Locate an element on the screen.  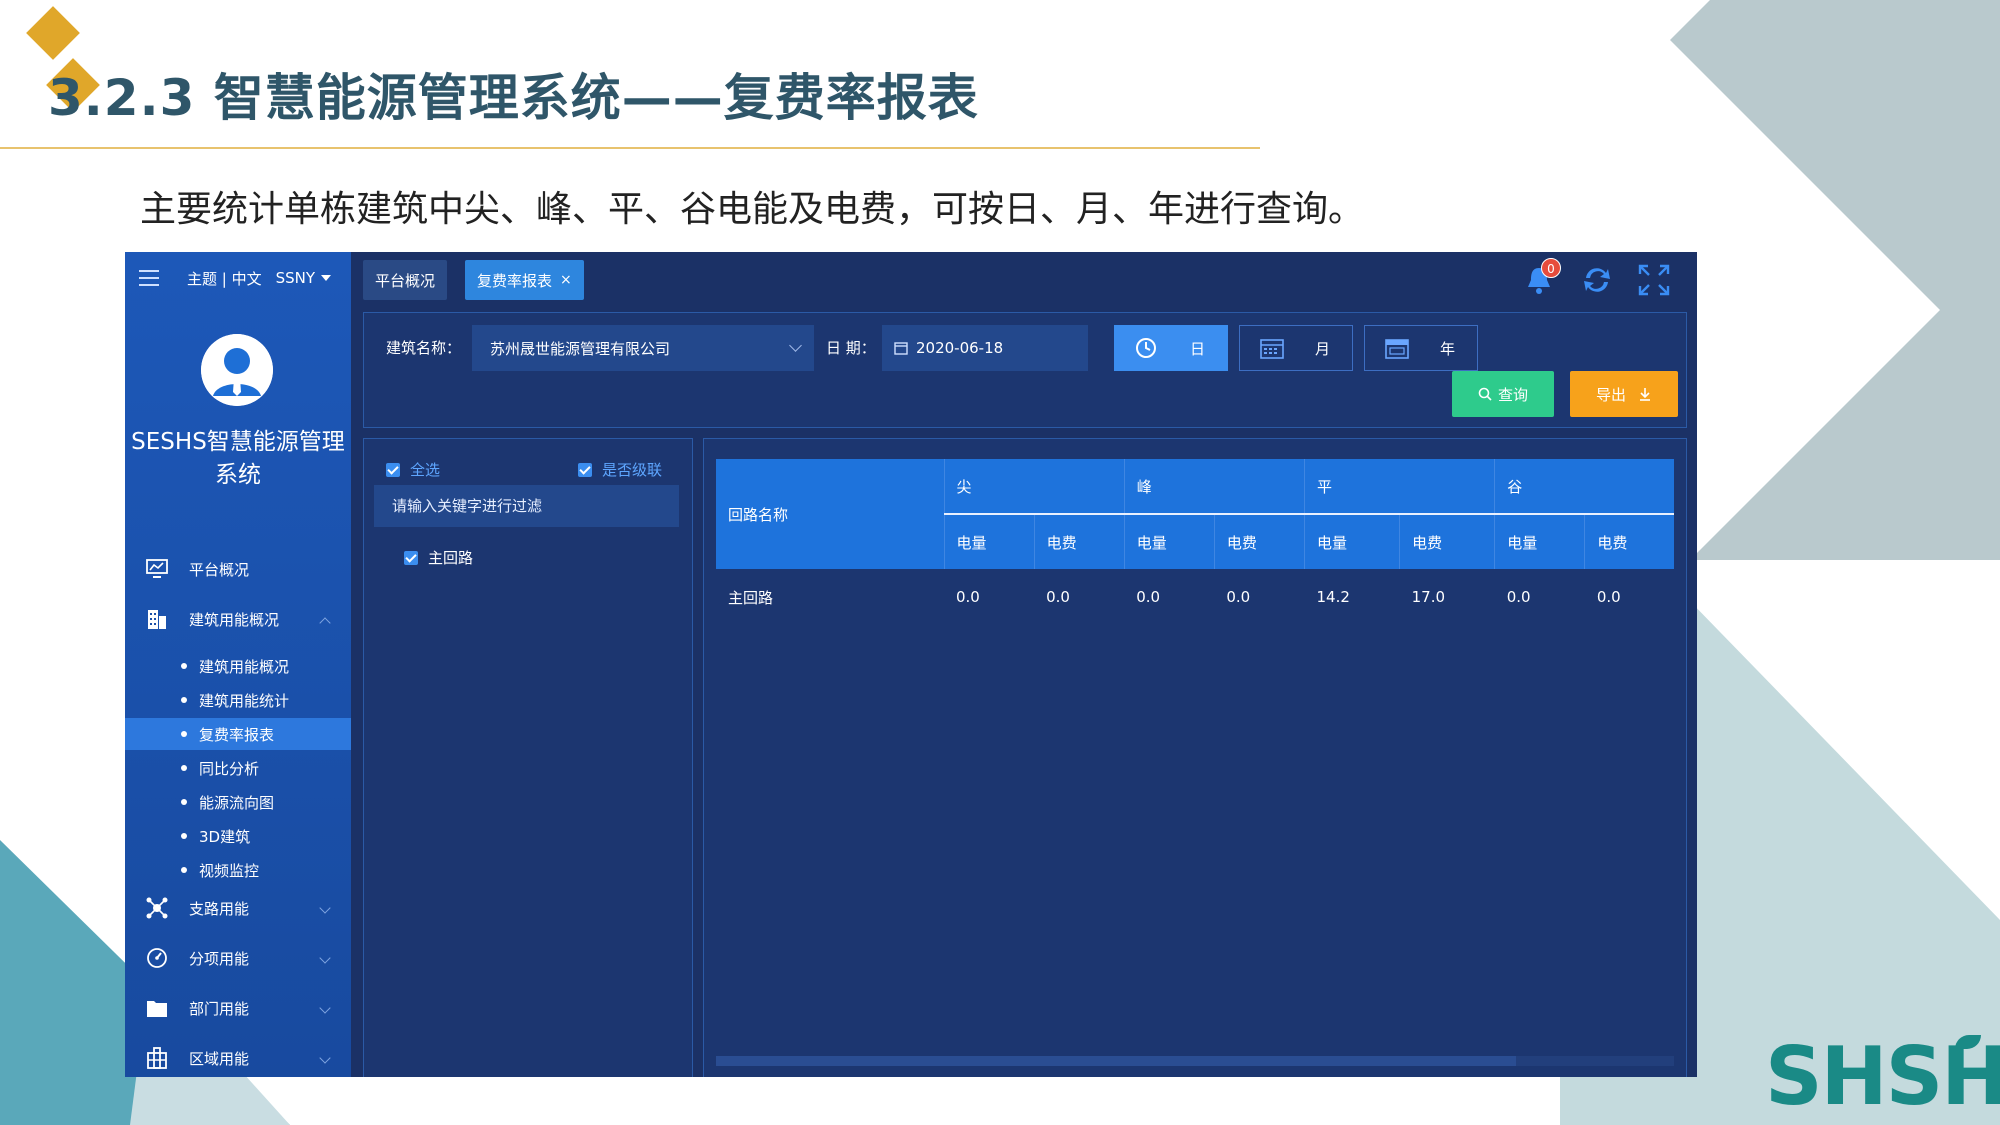
building-select: 苏州晟世能源管理有限公司 is located at coordinates (643, 348).